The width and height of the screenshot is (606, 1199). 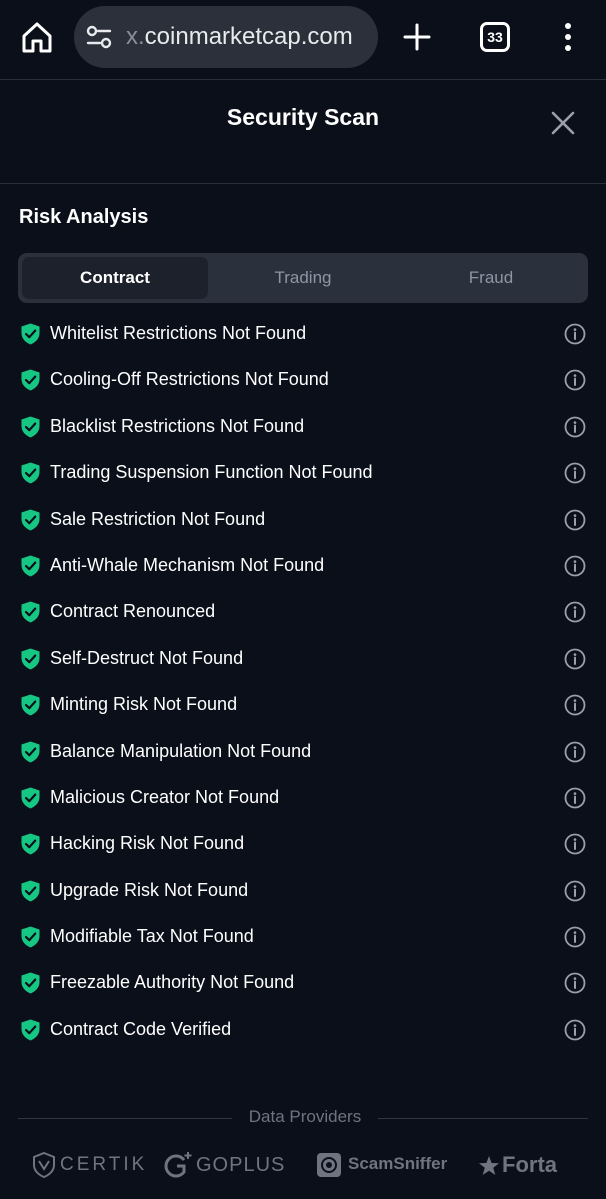 What do you see at coordinates (181, 750) in the screenshot?
I see `risk-item-label: Balance Manipulation Not Found` at bounding box center [181, 750].